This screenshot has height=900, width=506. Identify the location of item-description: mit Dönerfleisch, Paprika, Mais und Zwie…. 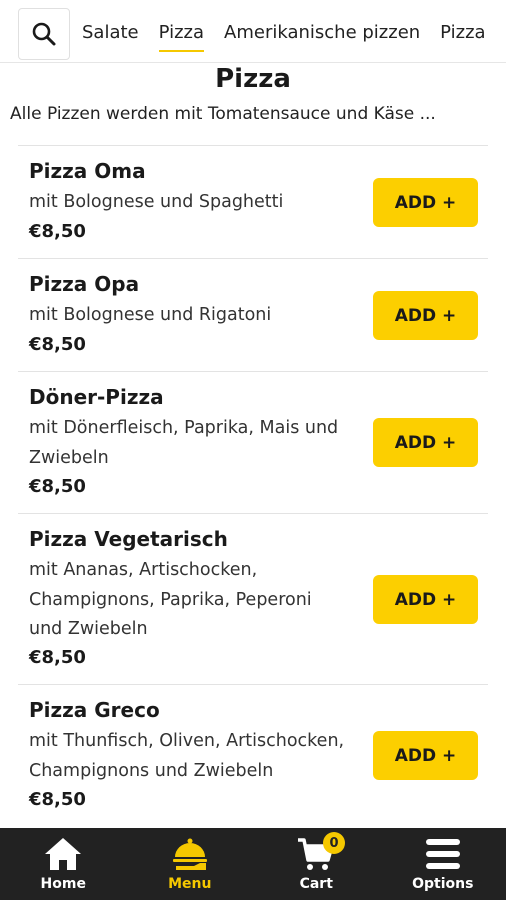
(201, 443).